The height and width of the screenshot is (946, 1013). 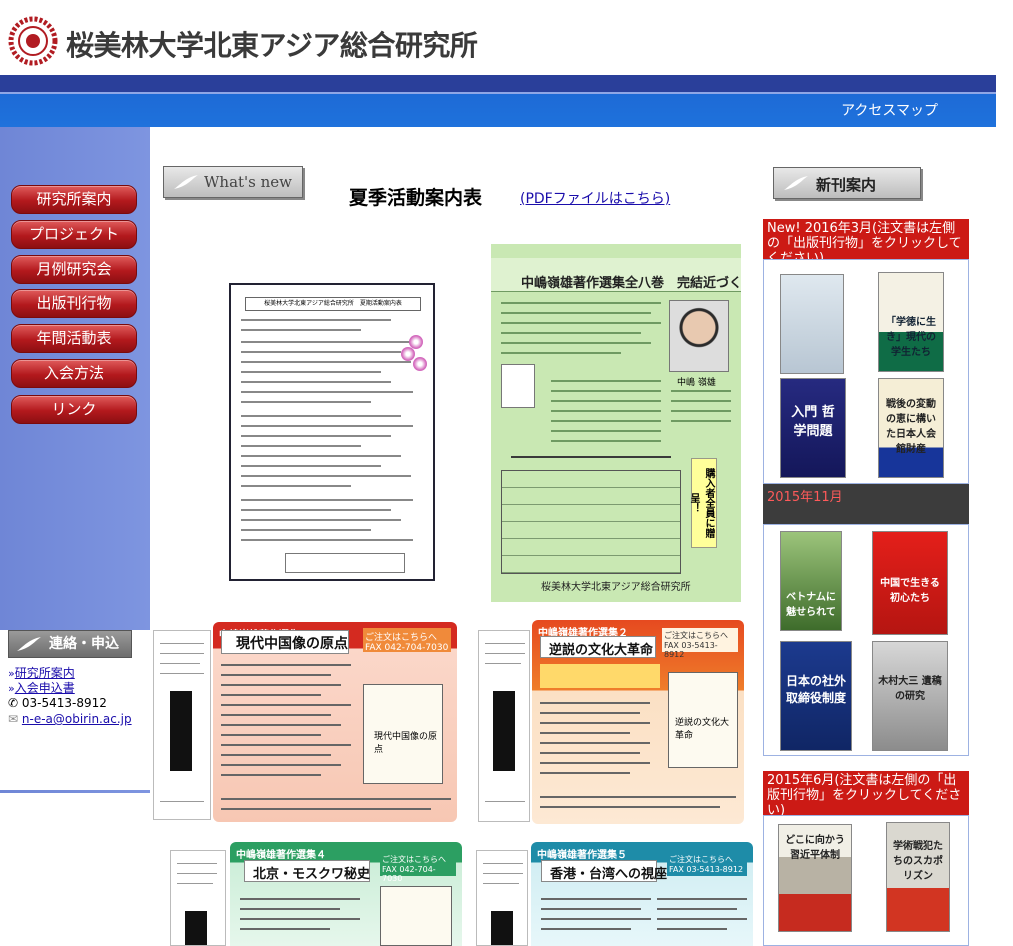 I want to click on nav-membership: 入会方法, so click(x=74, y=373).